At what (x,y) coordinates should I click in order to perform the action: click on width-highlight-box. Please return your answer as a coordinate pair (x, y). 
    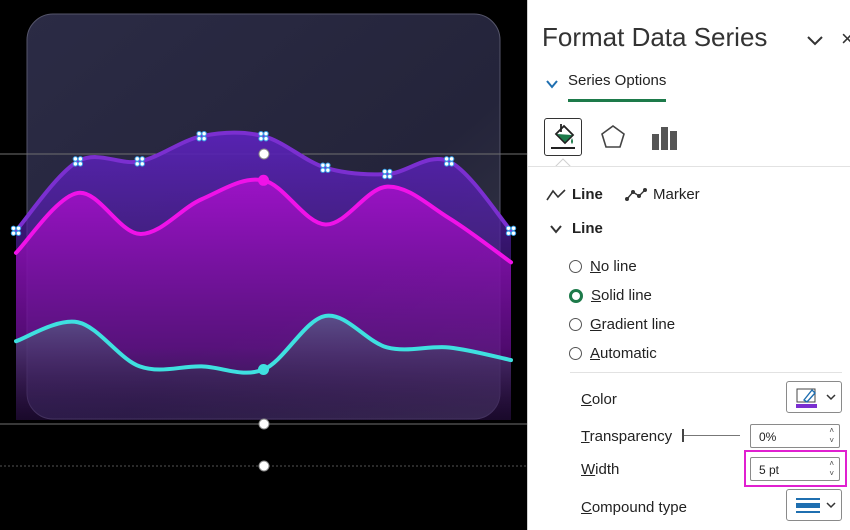
    Looking at the image, I should click on (795, 468).